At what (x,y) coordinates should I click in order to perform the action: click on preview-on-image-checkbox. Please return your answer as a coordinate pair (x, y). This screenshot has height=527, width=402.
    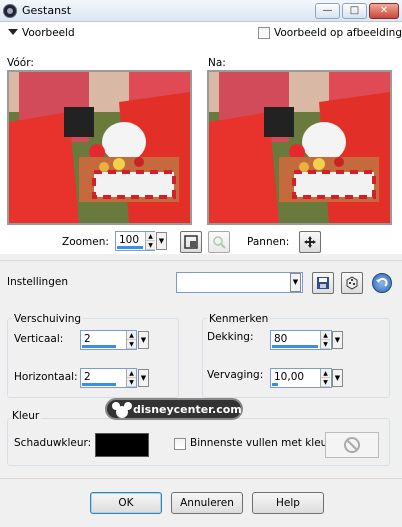
    Looking at the image, I should click on (264, 33).